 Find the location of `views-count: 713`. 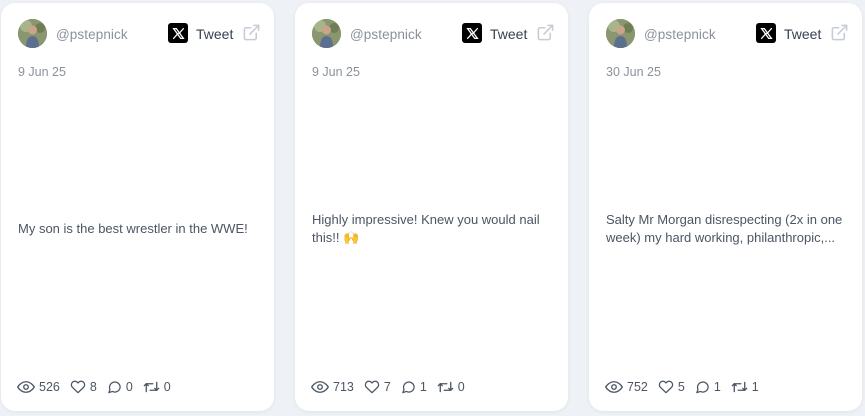

views-count: 713 is located at coordinates (343, 387).